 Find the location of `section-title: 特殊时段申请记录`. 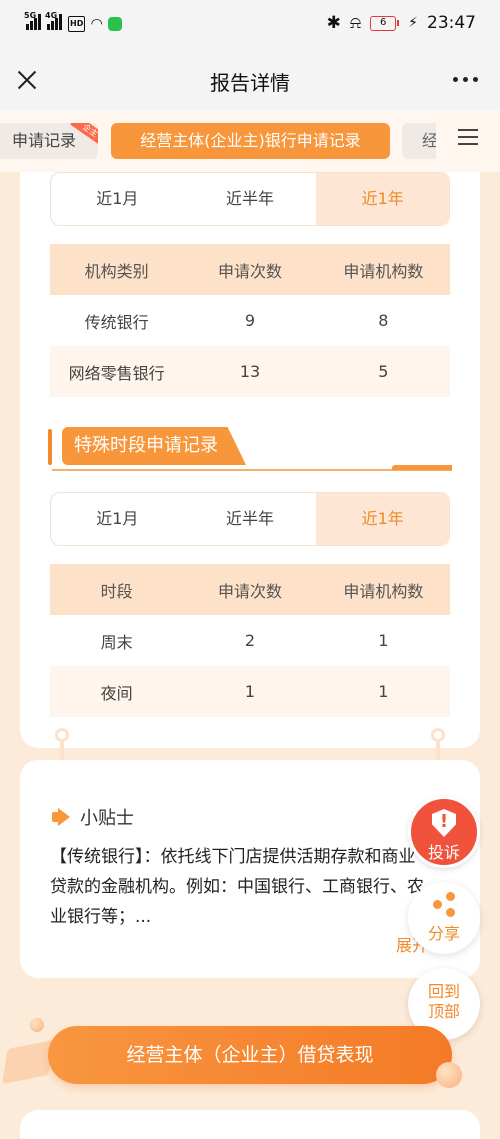

section-title: 特殊时段申请记录 is located at coordinates (154, 446).